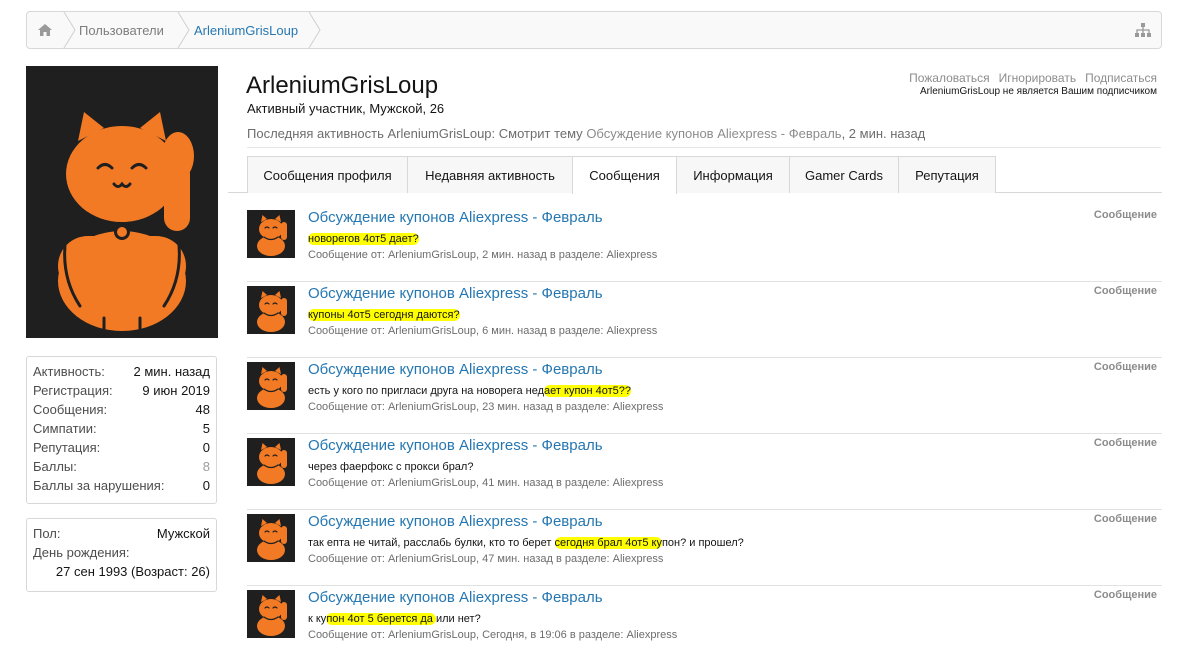 Image resolution: width=1190 pixels, height=647 pixels. I want to click on tab-profile-posts: Сообщения профиля, so click(327, 174).